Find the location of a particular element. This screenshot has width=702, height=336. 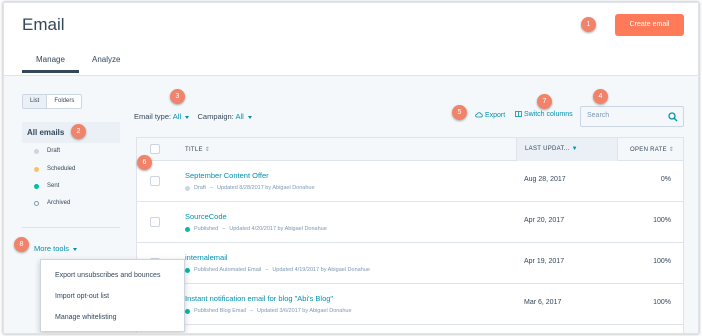

callout-badge: 6 is located at coordinates (144, 162).